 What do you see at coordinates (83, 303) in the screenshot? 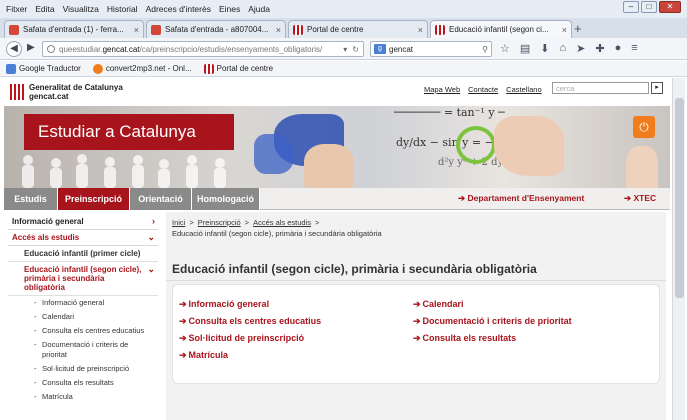
I see `sidebar-leaf-informacio-general: Informació general` at bounding box center [83, 303].